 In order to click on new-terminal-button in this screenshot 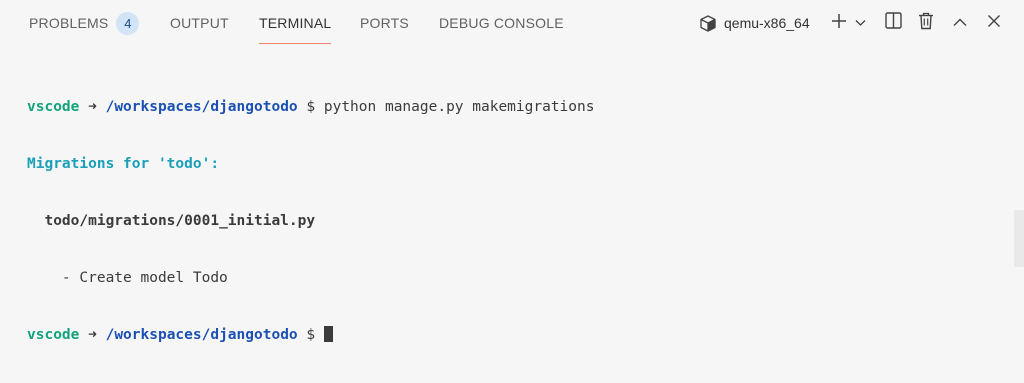, I will do `click(839, 23)`.